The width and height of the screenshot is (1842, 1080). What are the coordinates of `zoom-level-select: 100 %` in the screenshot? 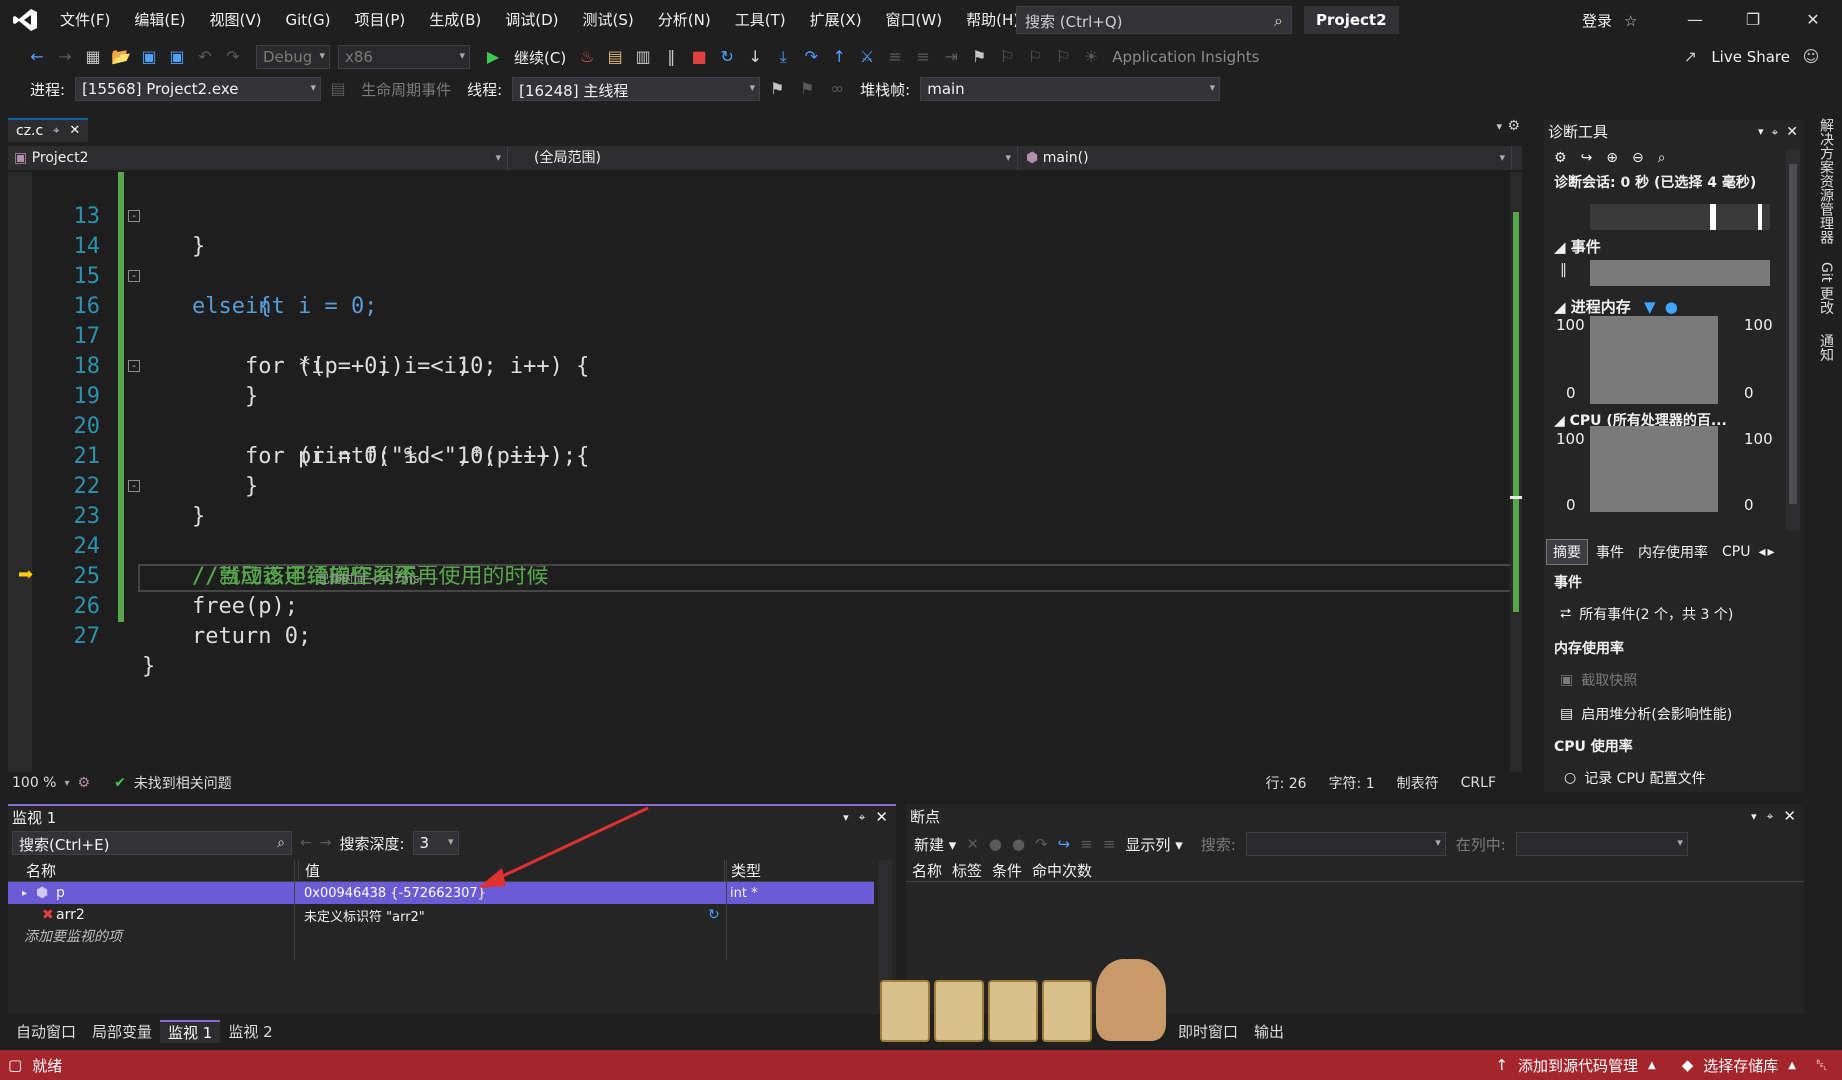 It's located at (34, 783).